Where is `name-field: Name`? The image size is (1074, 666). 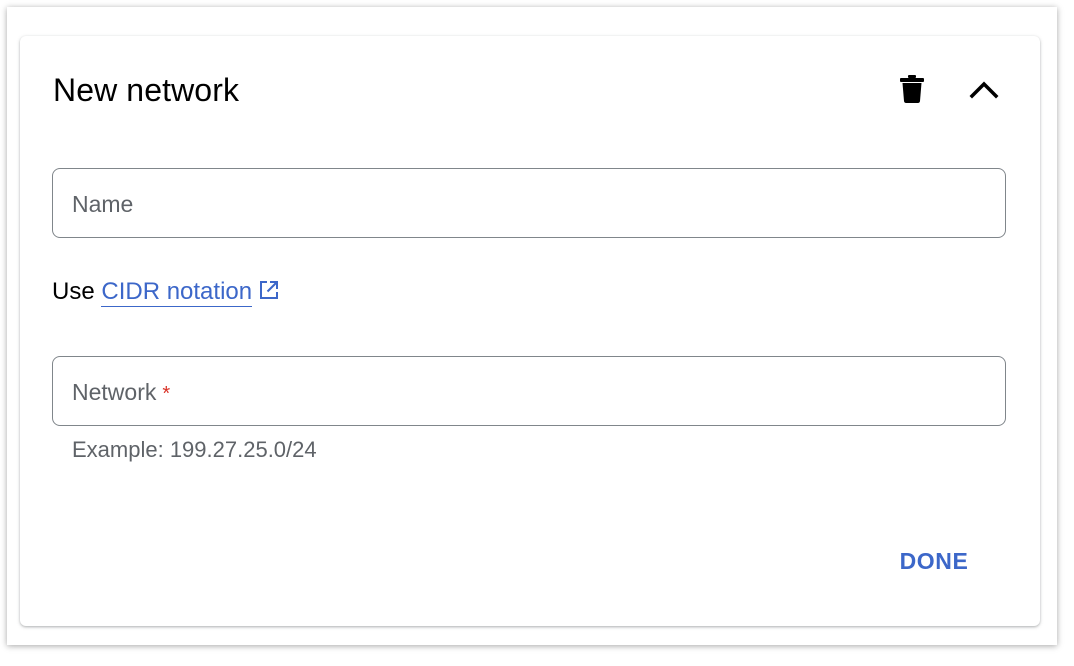 name-field: Name is located at coordinates (529, 203).